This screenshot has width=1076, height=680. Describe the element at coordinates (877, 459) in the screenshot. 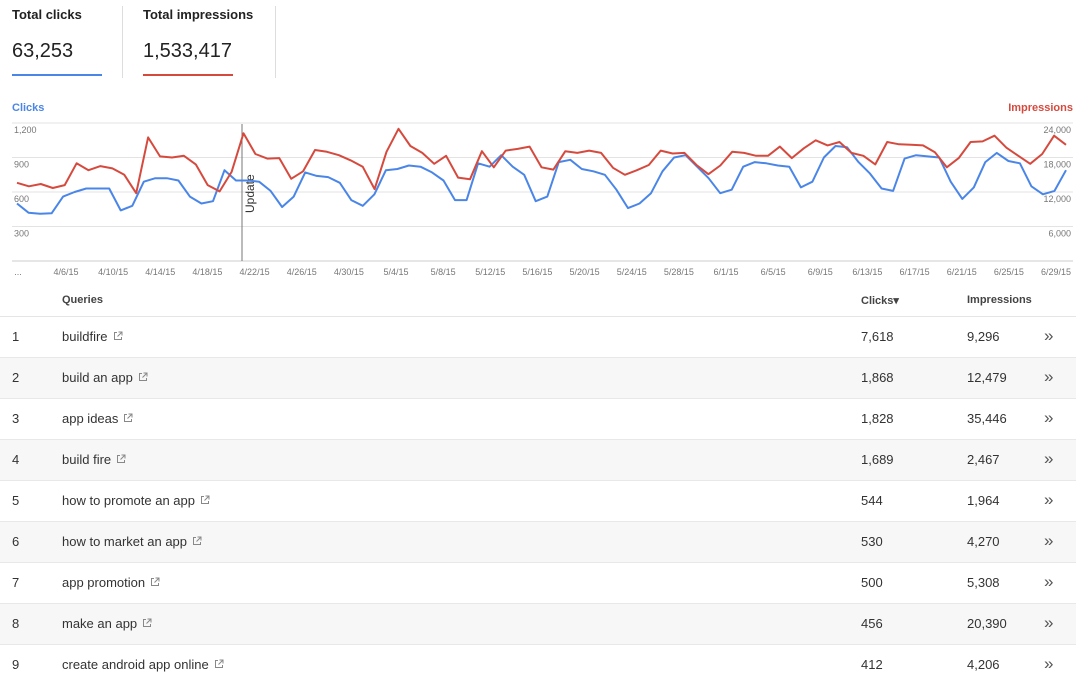

I see `row-clicks: 1,689` at that location.